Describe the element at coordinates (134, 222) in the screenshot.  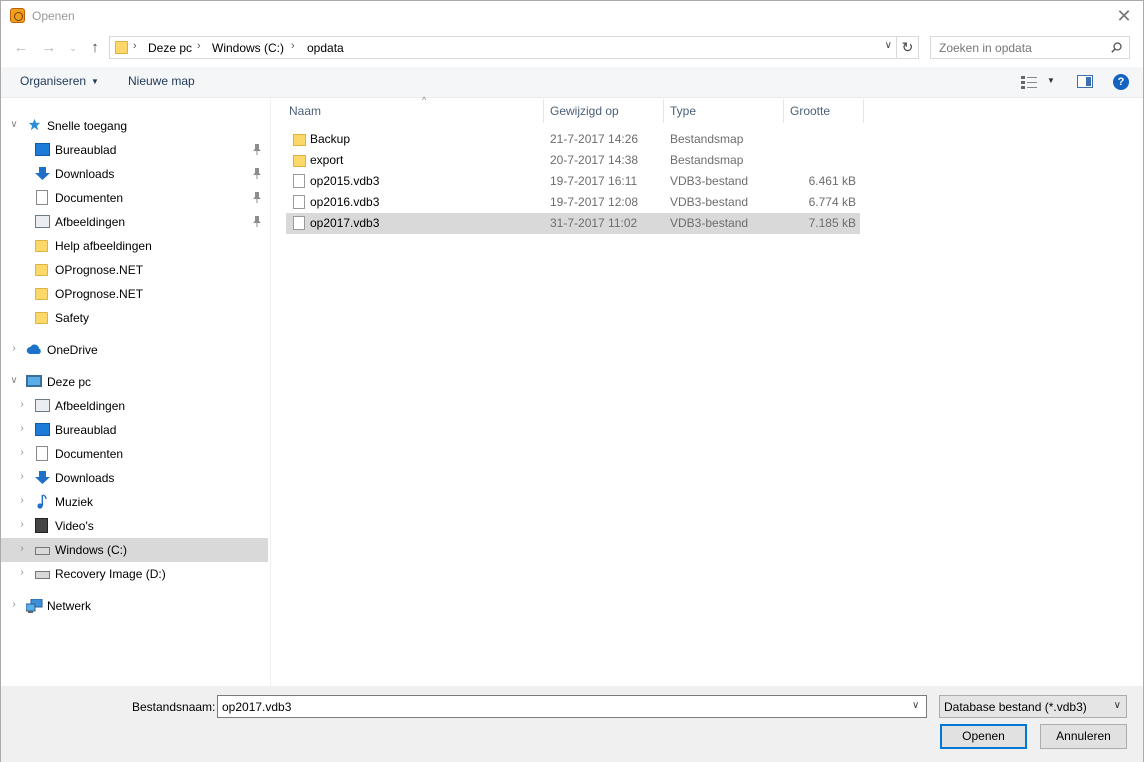
I see `nav-item-afbeeldingen: Afbeeldingen` at that location.